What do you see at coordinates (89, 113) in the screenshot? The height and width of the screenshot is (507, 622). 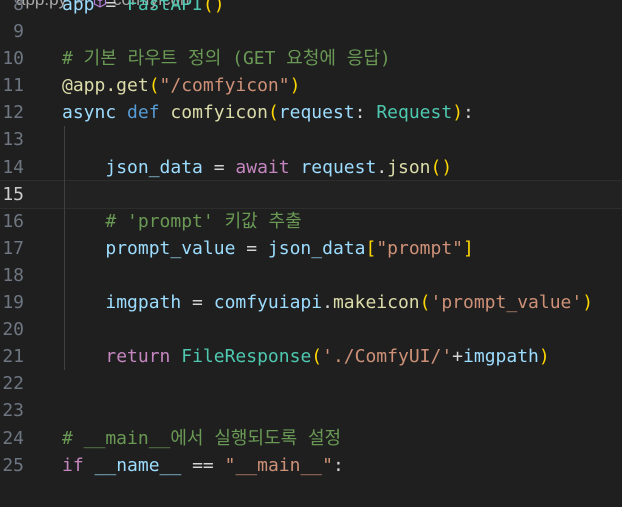 I see `code-token: async` at bounding box center [89, 113].